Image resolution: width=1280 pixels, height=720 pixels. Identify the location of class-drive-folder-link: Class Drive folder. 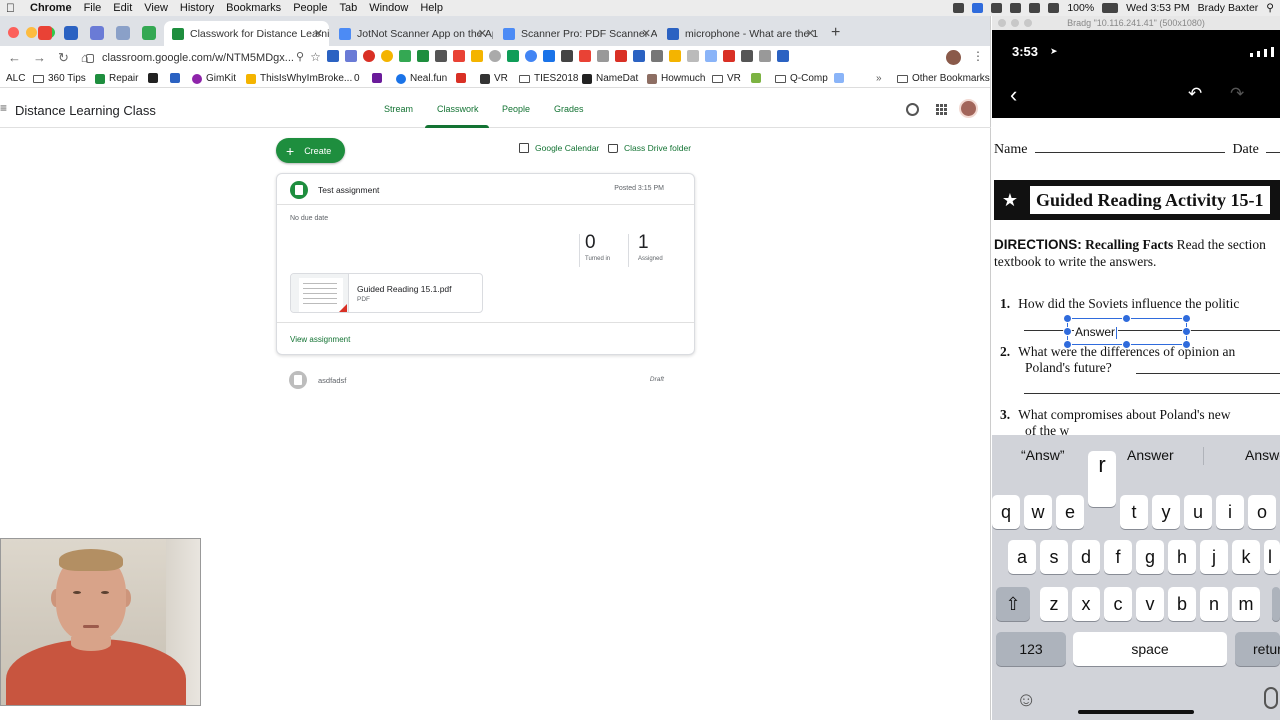
(649, 148).